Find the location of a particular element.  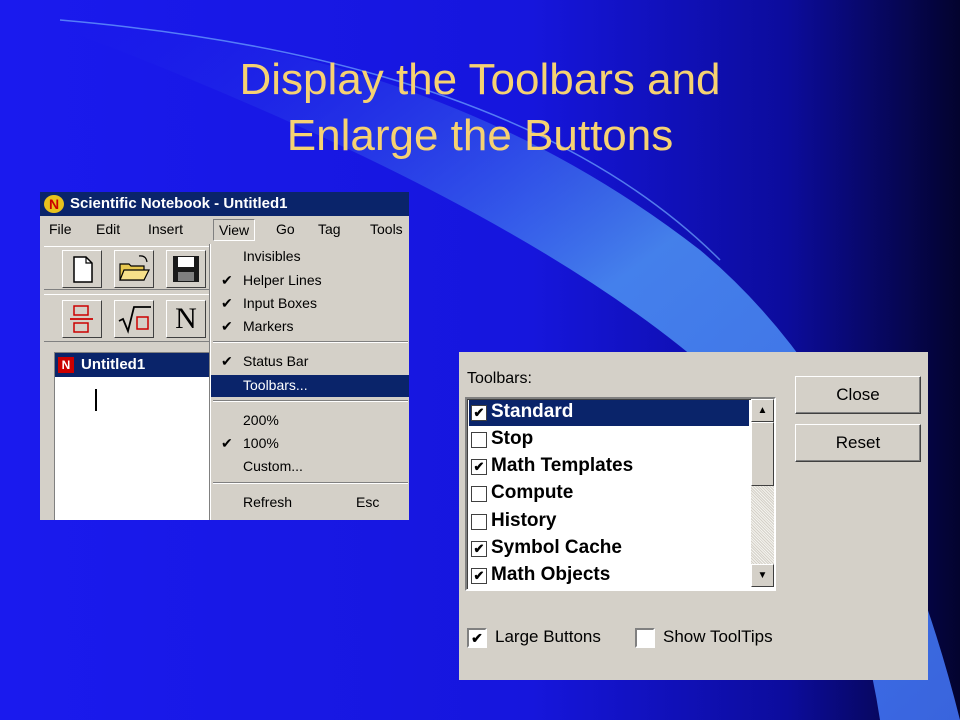

menu-go: Go is located at coordinates (285, 229).